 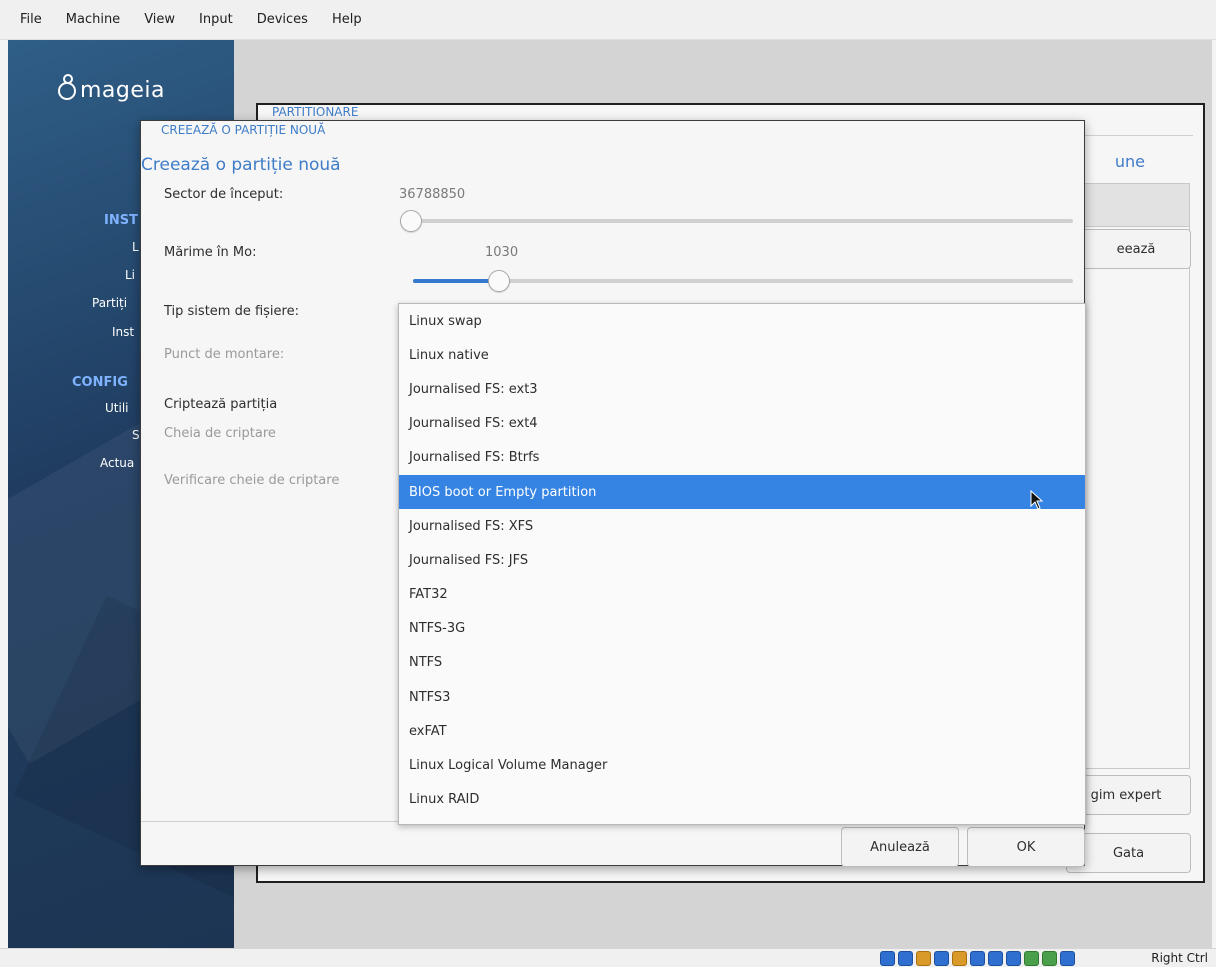 What do you see at coordinates (742, 595) in the screenshot?
I see `fs-type-option: FAT32` at bounding box center [742, 595].